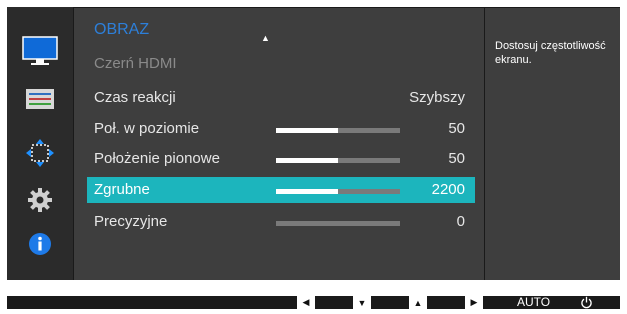  Describe the element at coordinates (40, 52) in the screenshot. I see `monitor-icon` at that location.